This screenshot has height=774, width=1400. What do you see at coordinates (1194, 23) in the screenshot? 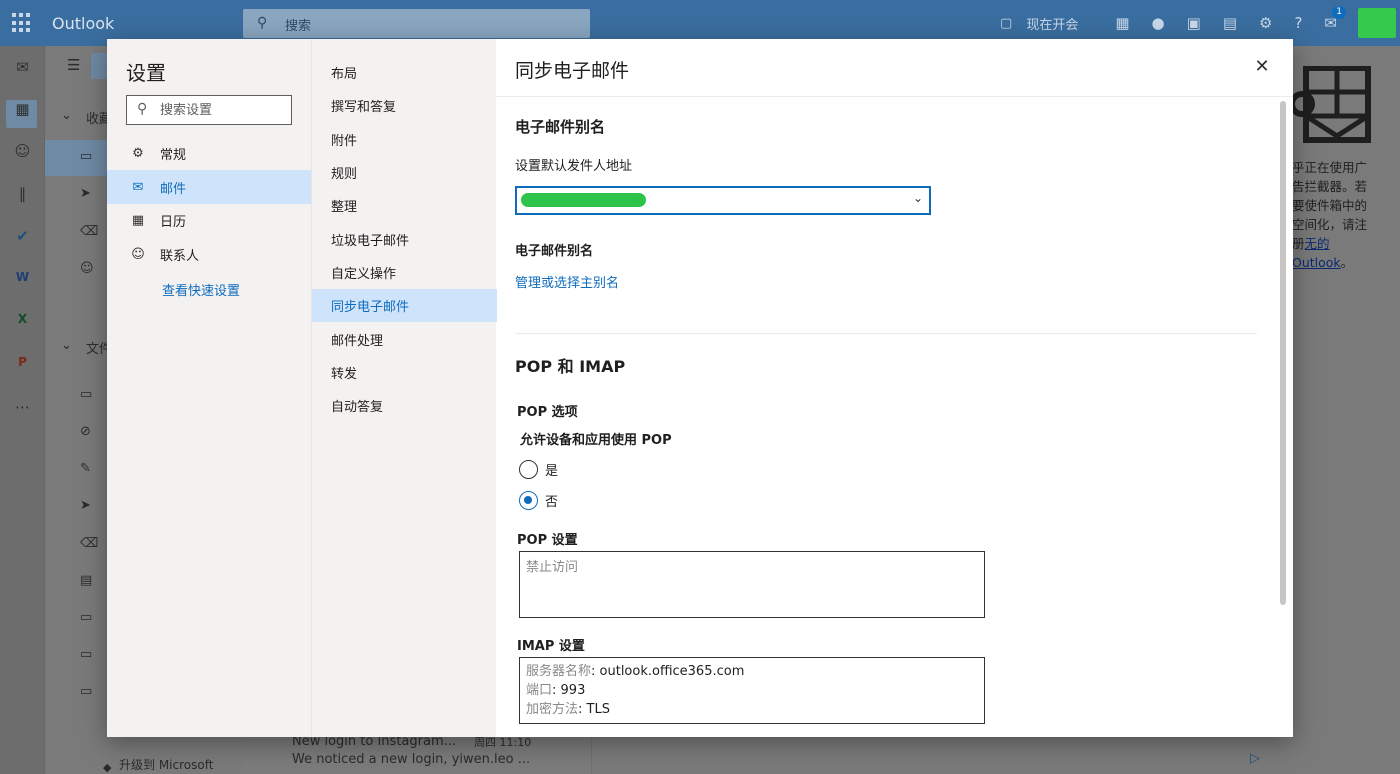
I see `office-icon: ▣` at bounding box center [1194, 23].